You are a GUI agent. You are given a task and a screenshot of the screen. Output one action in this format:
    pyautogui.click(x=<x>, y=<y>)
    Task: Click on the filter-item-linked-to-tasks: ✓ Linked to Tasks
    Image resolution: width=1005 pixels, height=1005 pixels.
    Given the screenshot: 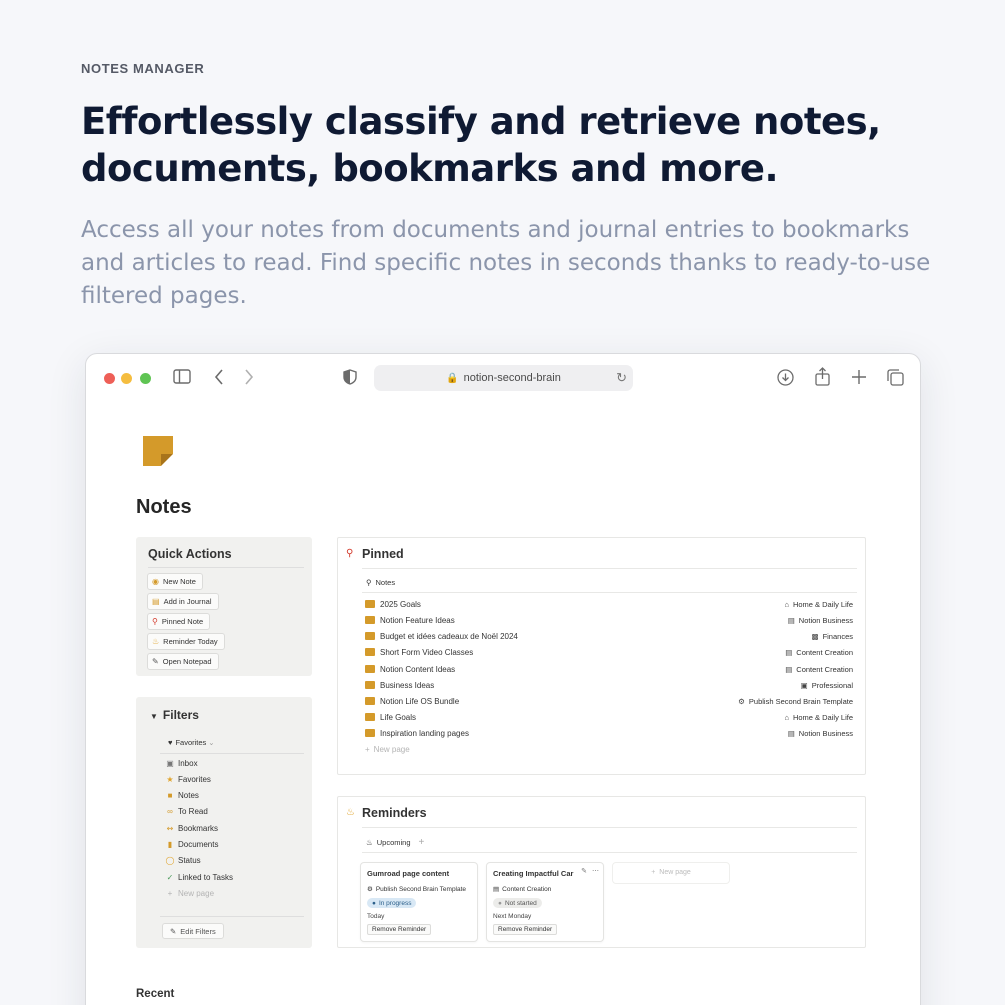 What is the action you would take?
    pyautogui.click(x=198, y=877)
    